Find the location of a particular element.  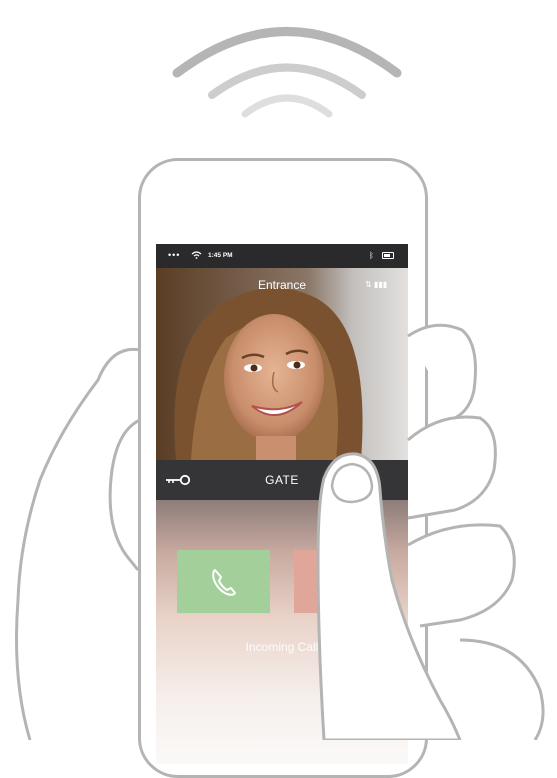

phone-icon is located at coordinates (224, 582).